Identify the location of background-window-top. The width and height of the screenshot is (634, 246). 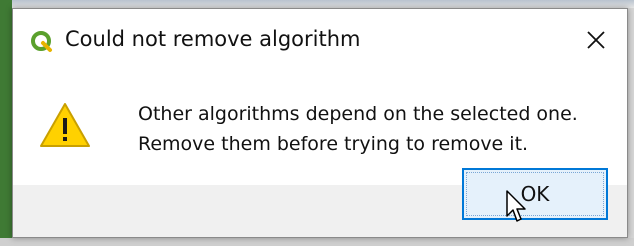
(317, 4).